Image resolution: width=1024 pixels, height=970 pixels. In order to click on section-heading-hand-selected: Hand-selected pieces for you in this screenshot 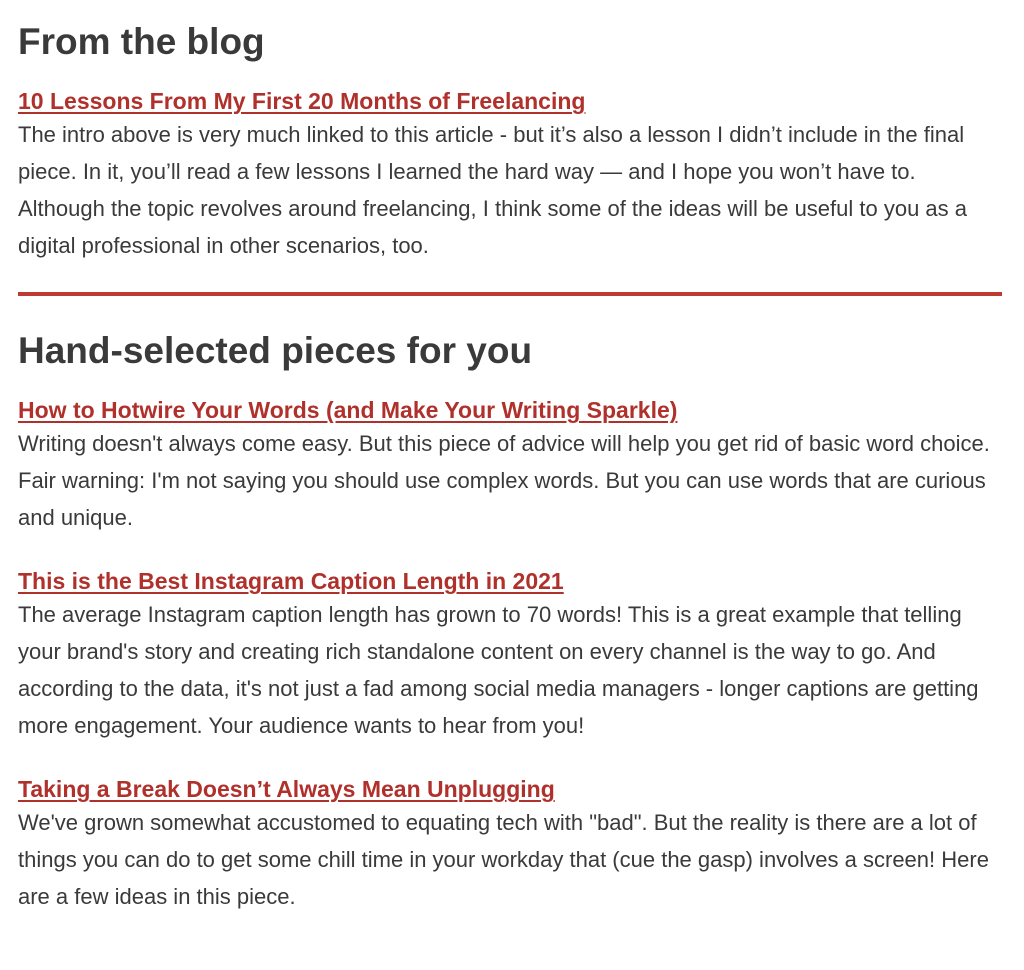, I will do `click(275, 350)`.